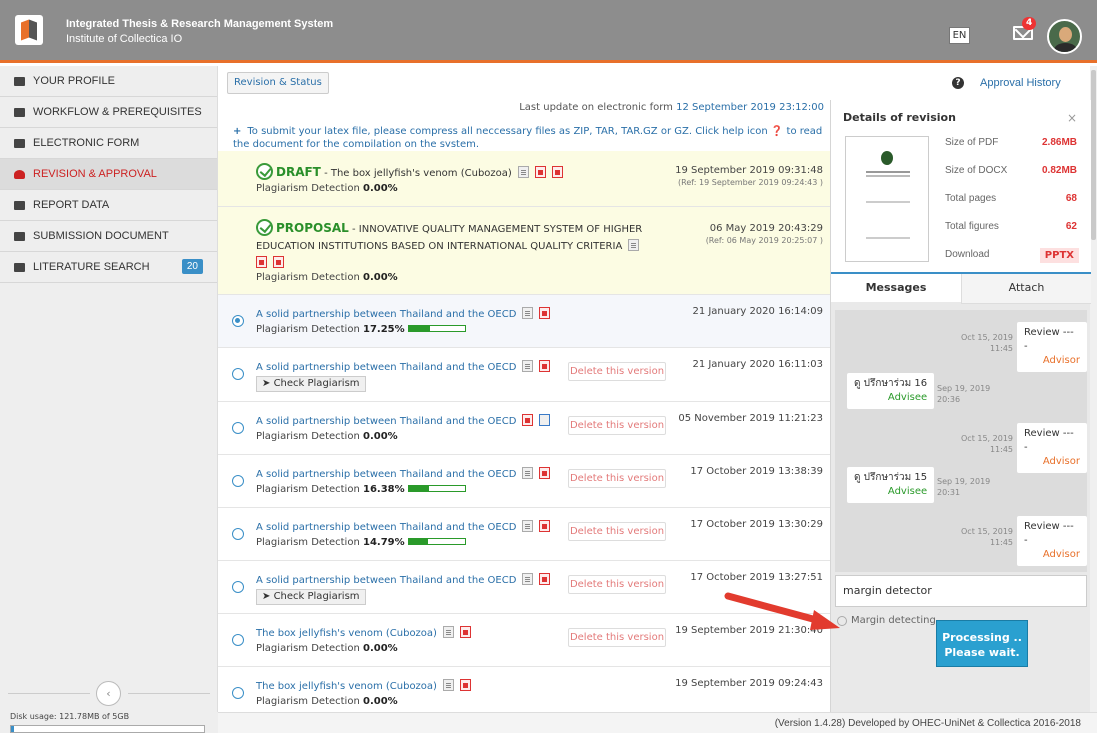 This screenshot has width=1097, height=733. I want to click on message-bubble: ดู ปรึกษาร่วม 15 Advisee, so click(891, 485).